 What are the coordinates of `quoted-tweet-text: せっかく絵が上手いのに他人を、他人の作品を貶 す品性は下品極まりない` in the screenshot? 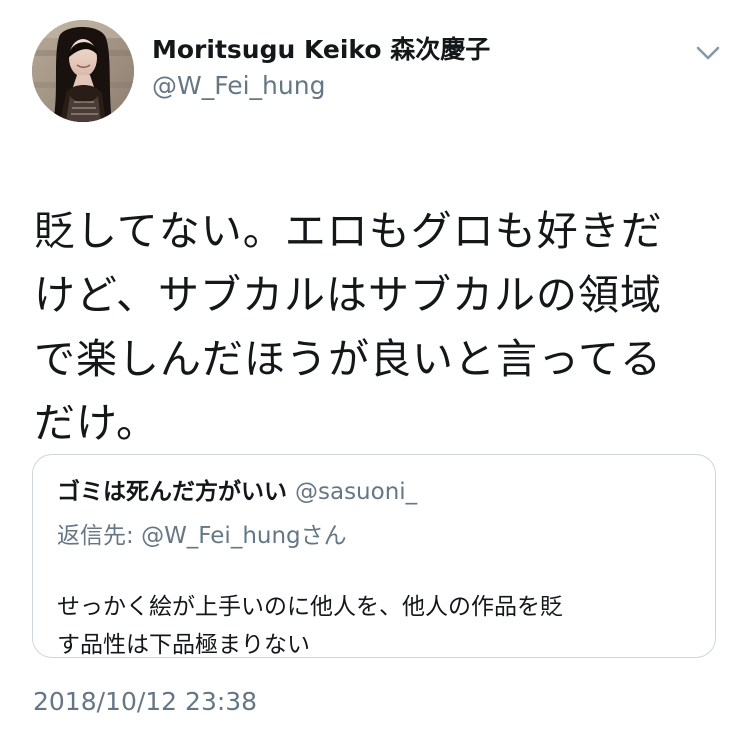 It's located at (310, 626).